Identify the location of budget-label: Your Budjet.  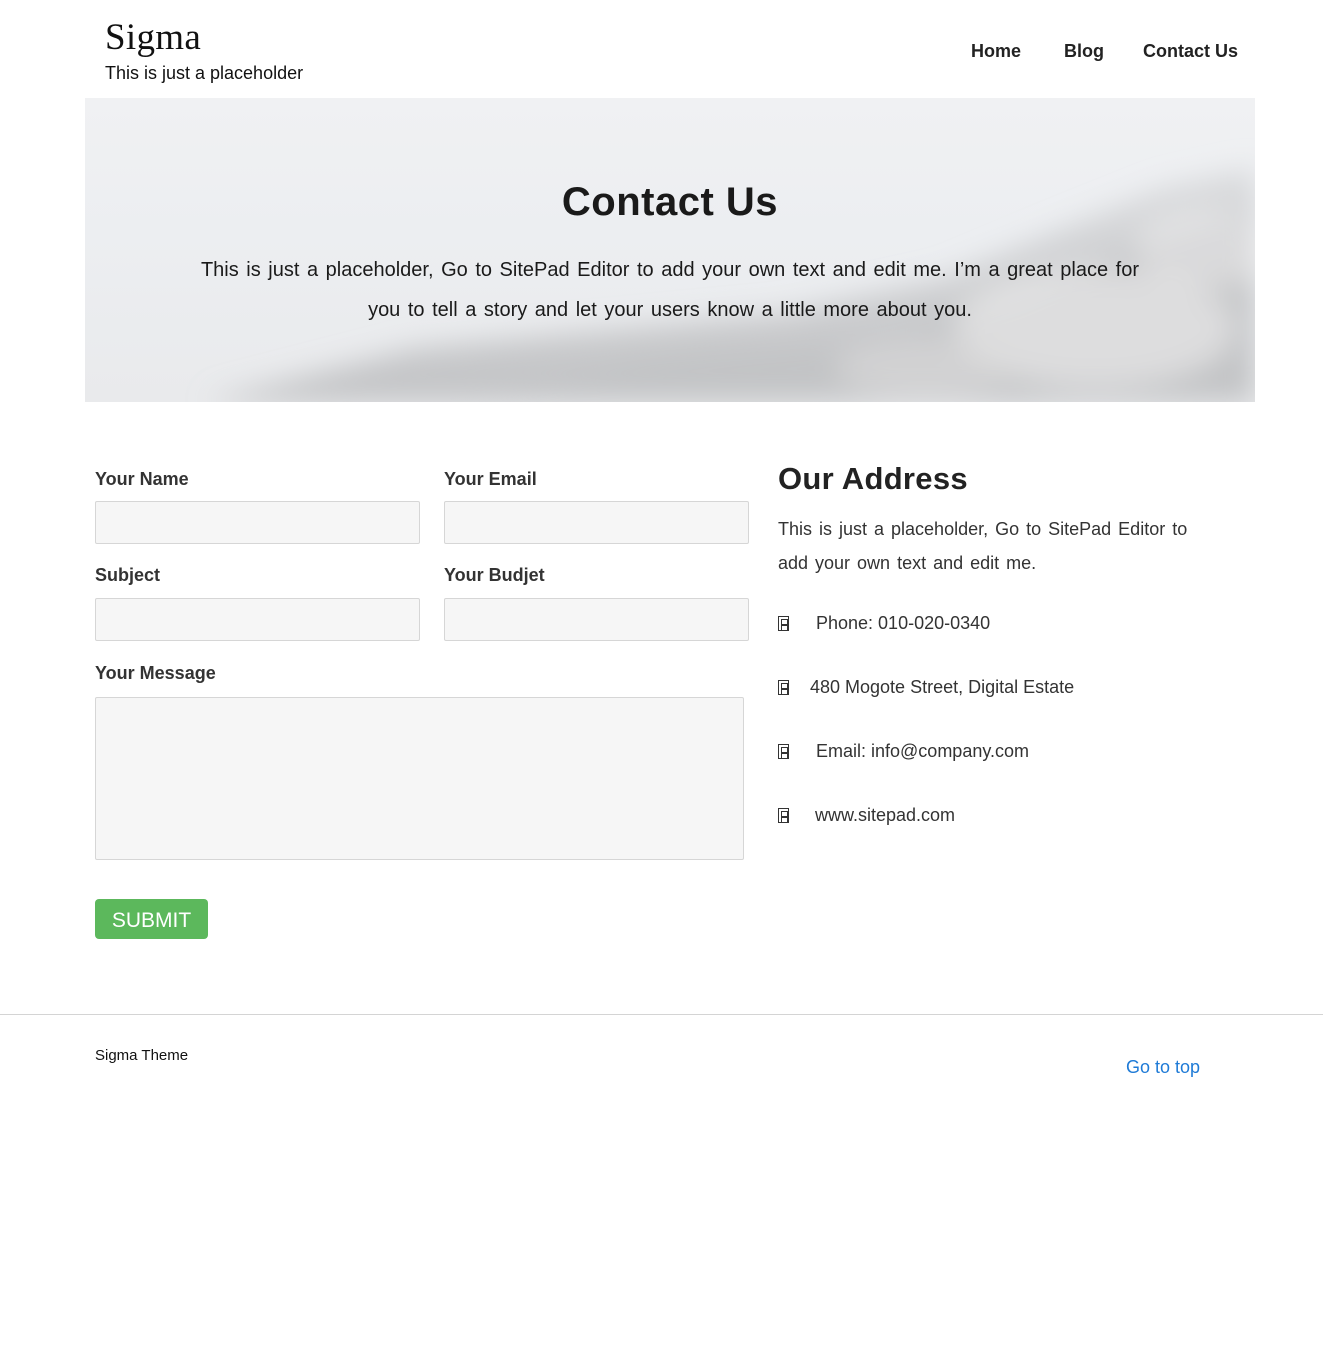
(494, 575).